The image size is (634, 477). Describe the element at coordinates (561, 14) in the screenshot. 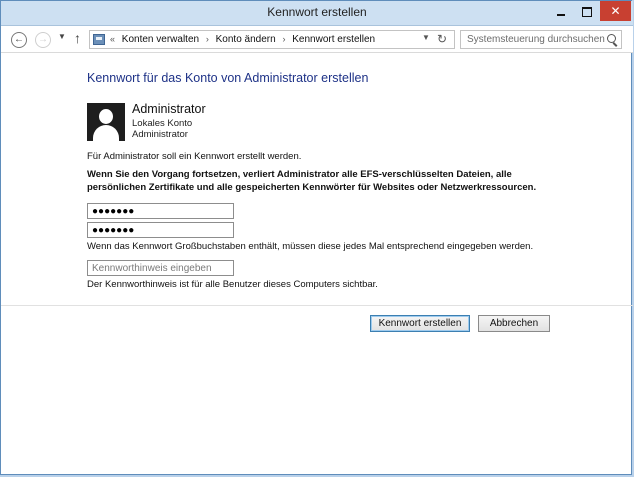

I see `minimize-icon` at that location.